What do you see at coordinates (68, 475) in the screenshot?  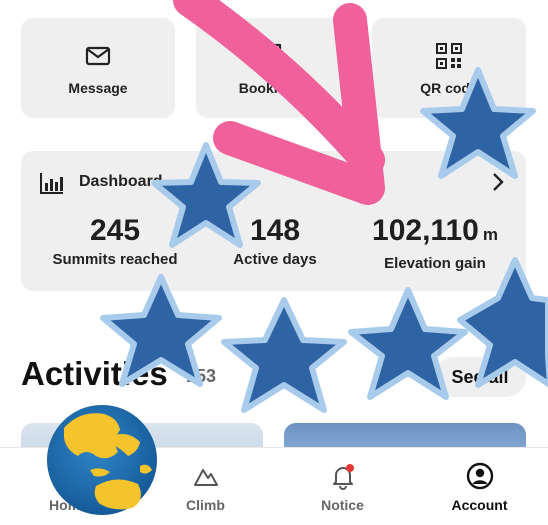 I see `home-icon` at bounding box center [68, 475].